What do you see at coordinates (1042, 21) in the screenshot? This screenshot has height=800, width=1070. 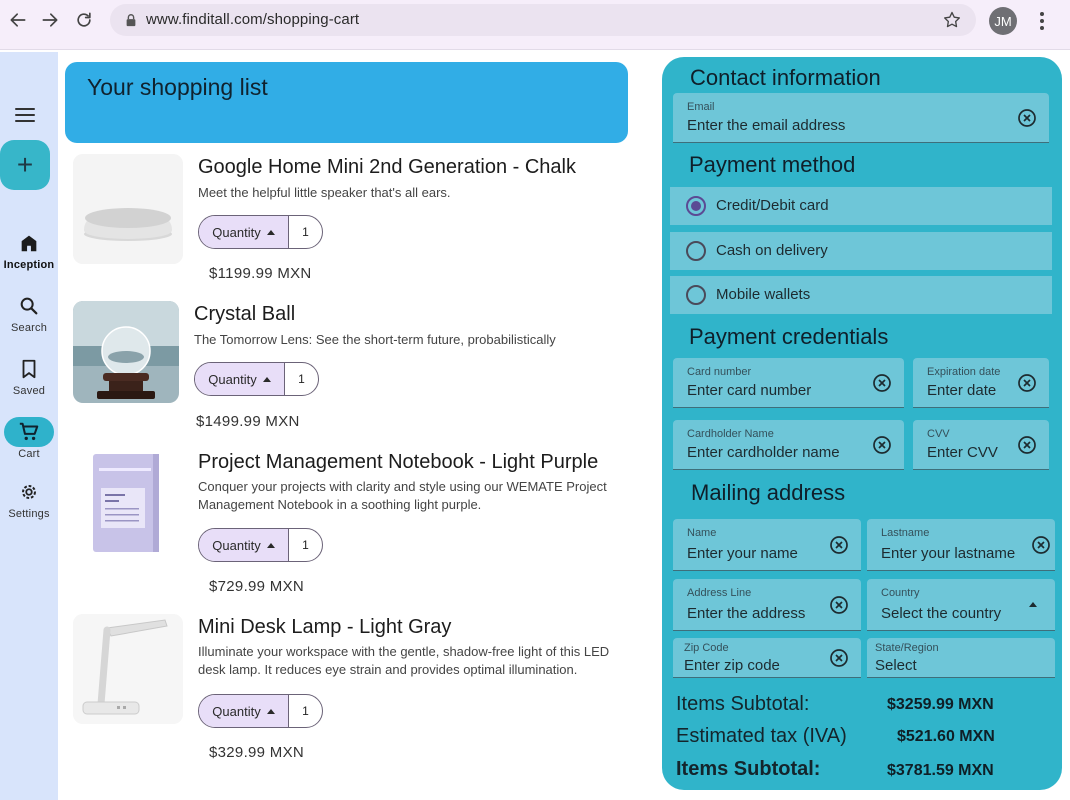 I see `more-vert-icon` at bounding box center [1042, 21].